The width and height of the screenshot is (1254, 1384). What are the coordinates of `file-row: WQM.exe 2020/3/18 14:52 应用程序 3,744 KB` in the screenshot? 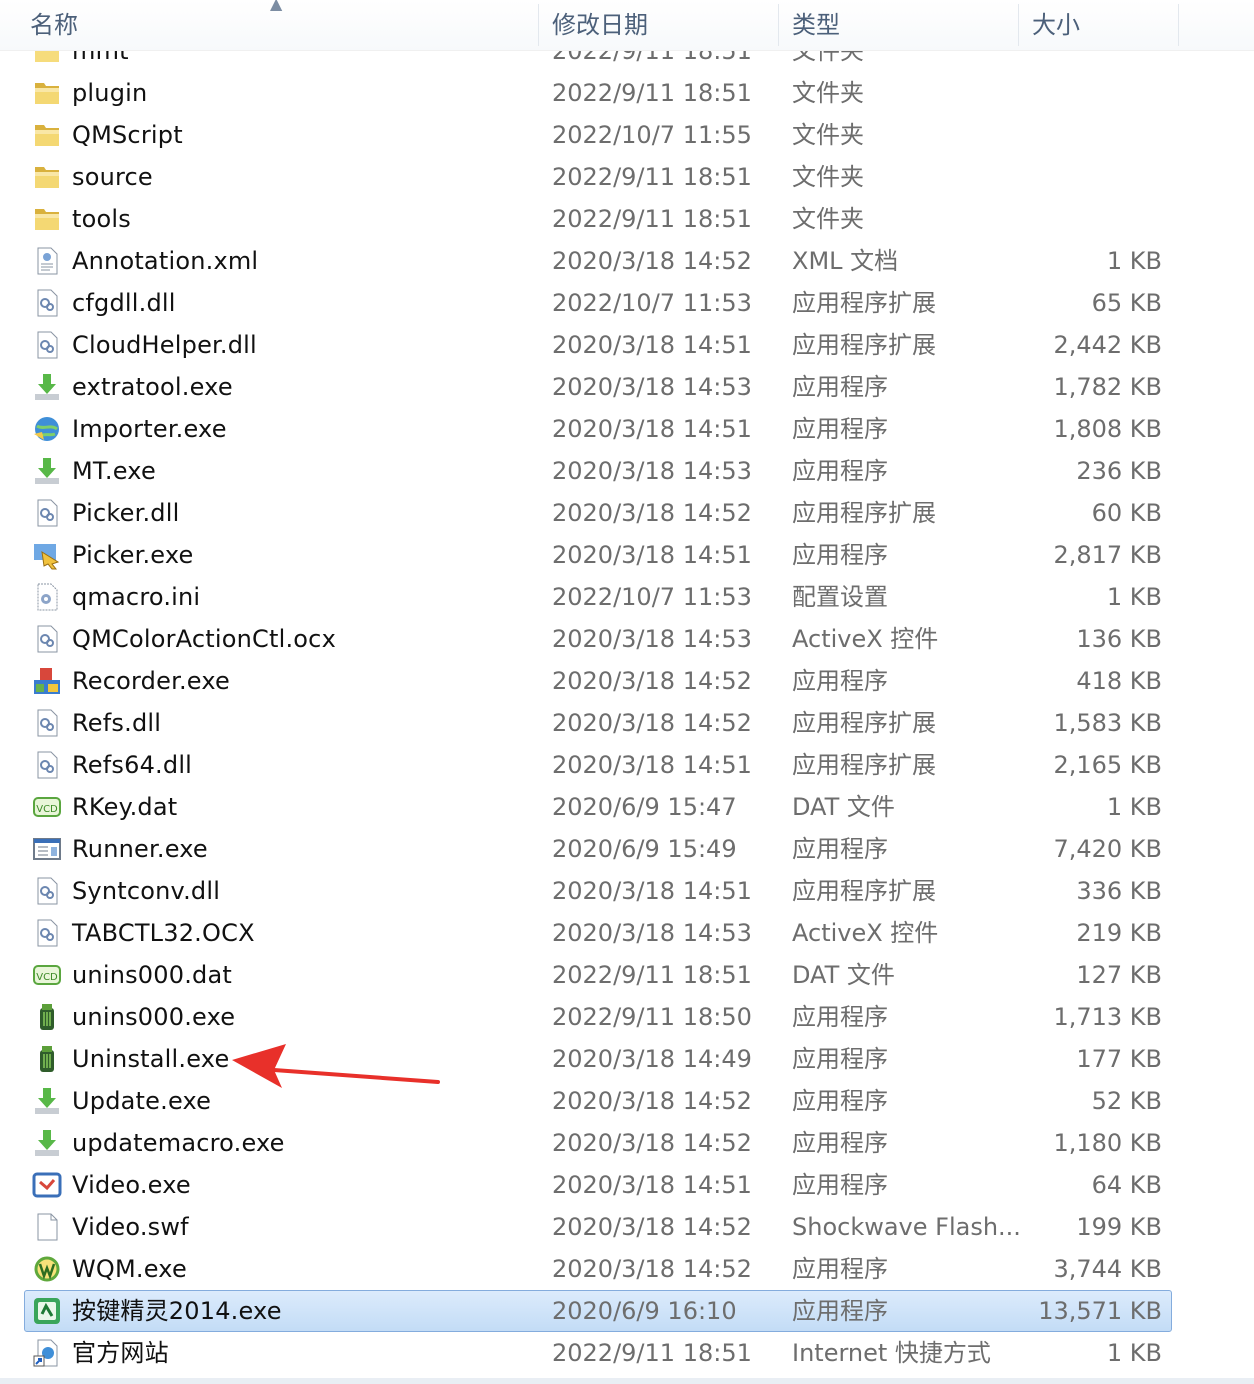 It's located at (627, 1269).